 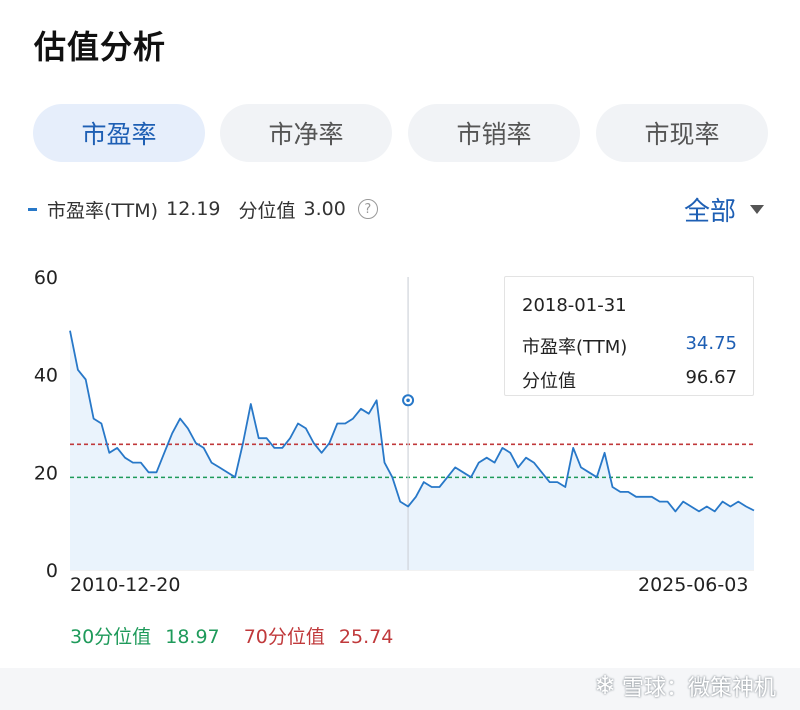 I want to click on snowball-logo-icon: ❄, so click(x=605, y=686).